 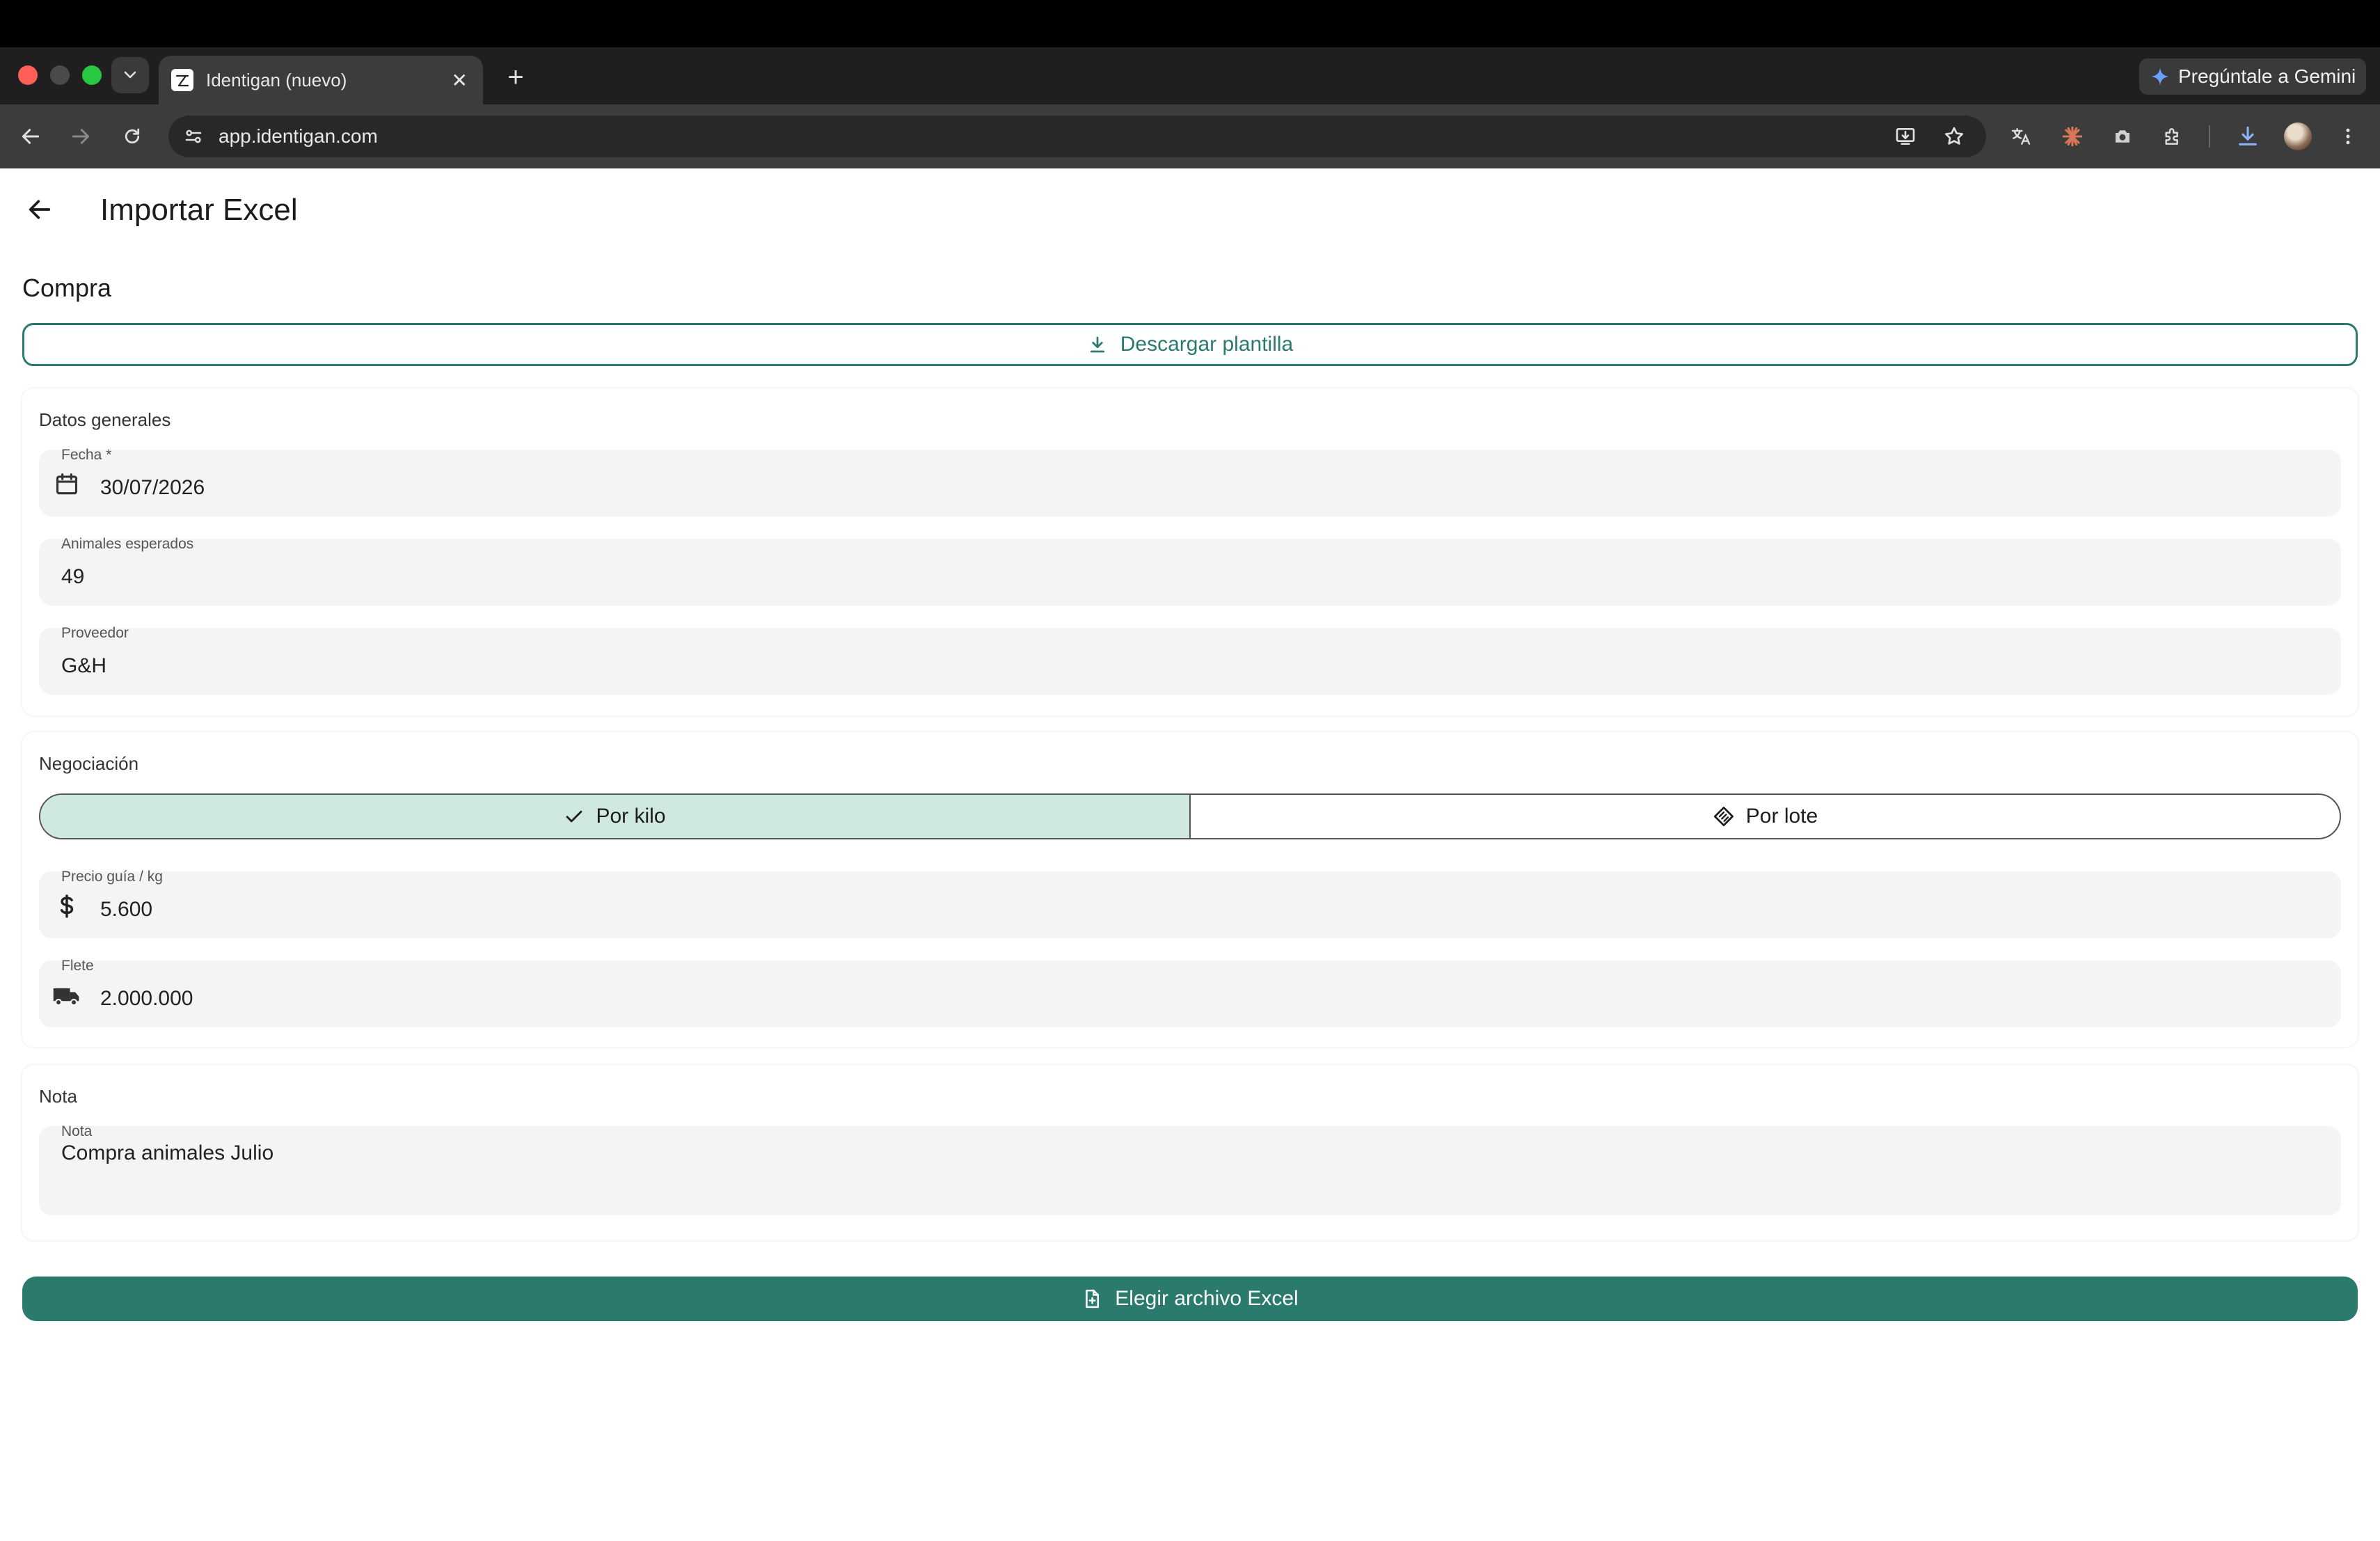 I want to click on window-minimize-button, so click(x=60, y=75).